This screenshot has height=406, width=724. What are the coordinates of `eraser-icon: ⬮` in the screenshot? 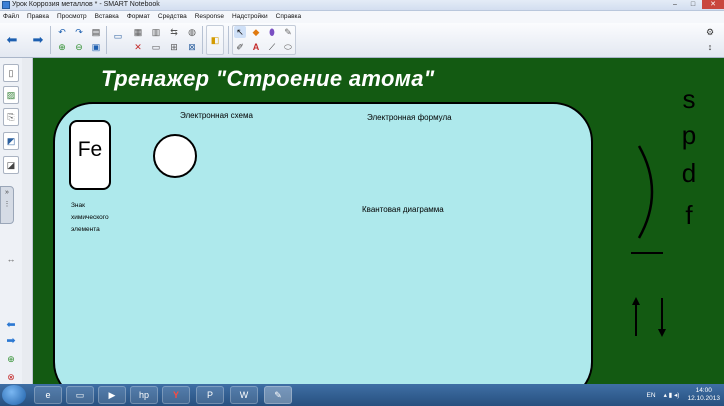 It's located at (272, 32).